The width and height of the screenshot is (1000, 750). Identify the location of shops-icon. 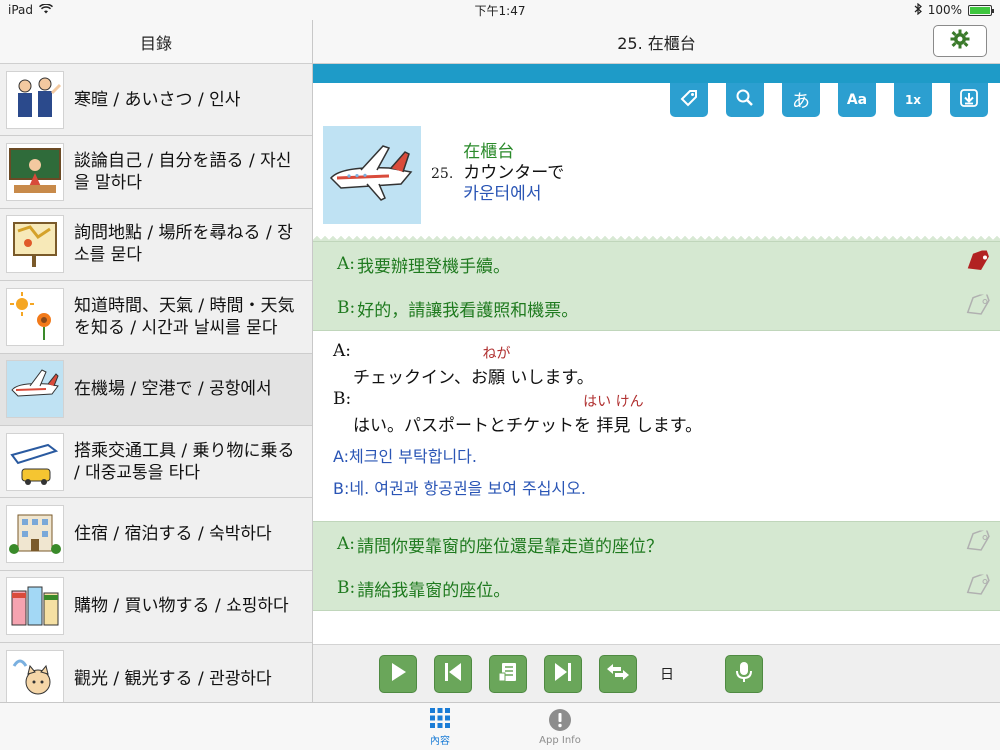
(35, 606).